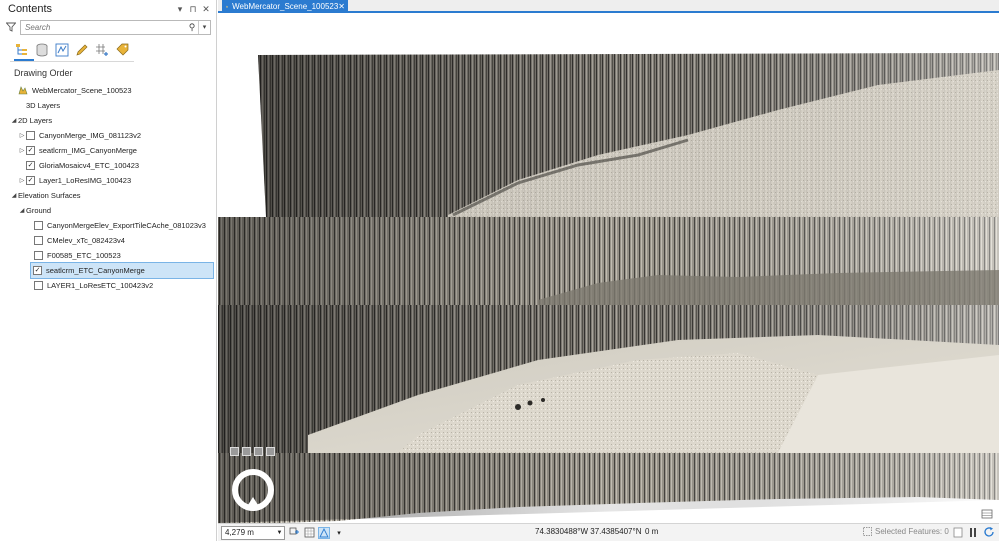  What do you see at coordinates (246, 451) in the screenshot?
I see `full-extent-icon` at bounding box center [246, 451].